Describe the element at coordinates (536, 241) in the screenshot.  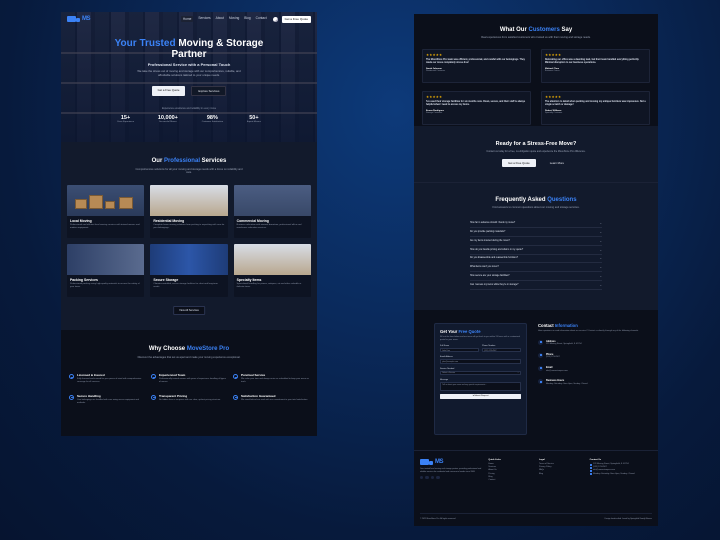
I see `faq-item: Are my items insured during the move? ⌄` at that location.